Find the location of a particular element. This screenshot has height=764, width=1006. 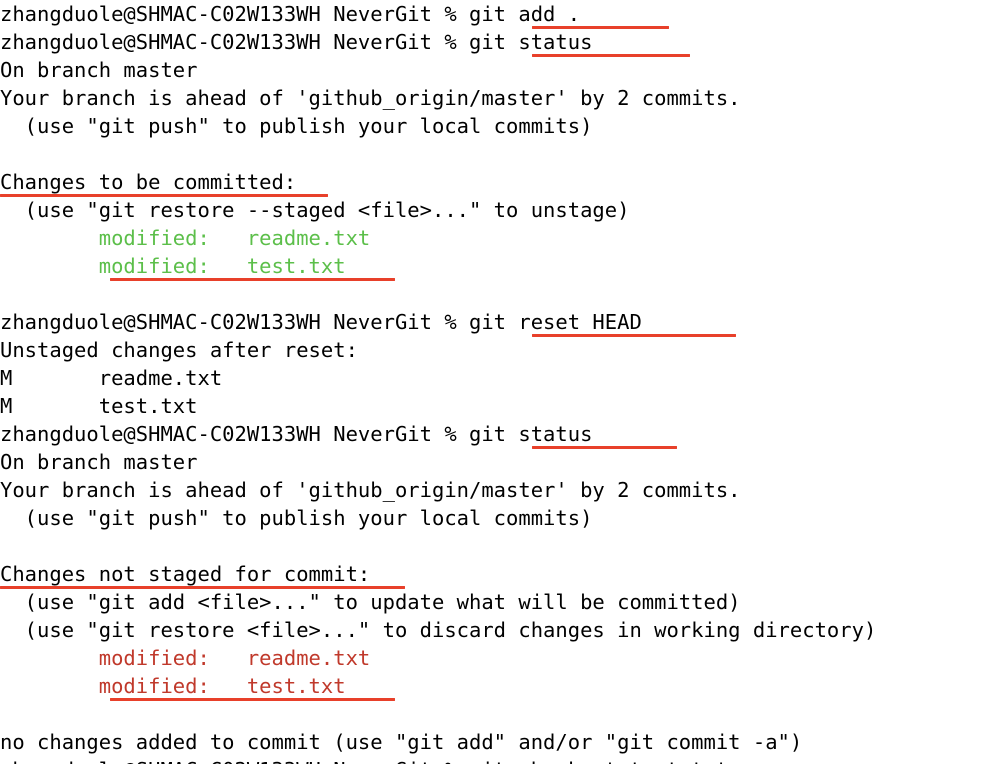

underline-modified-test-unstaged is located at coordinates (252, 699).